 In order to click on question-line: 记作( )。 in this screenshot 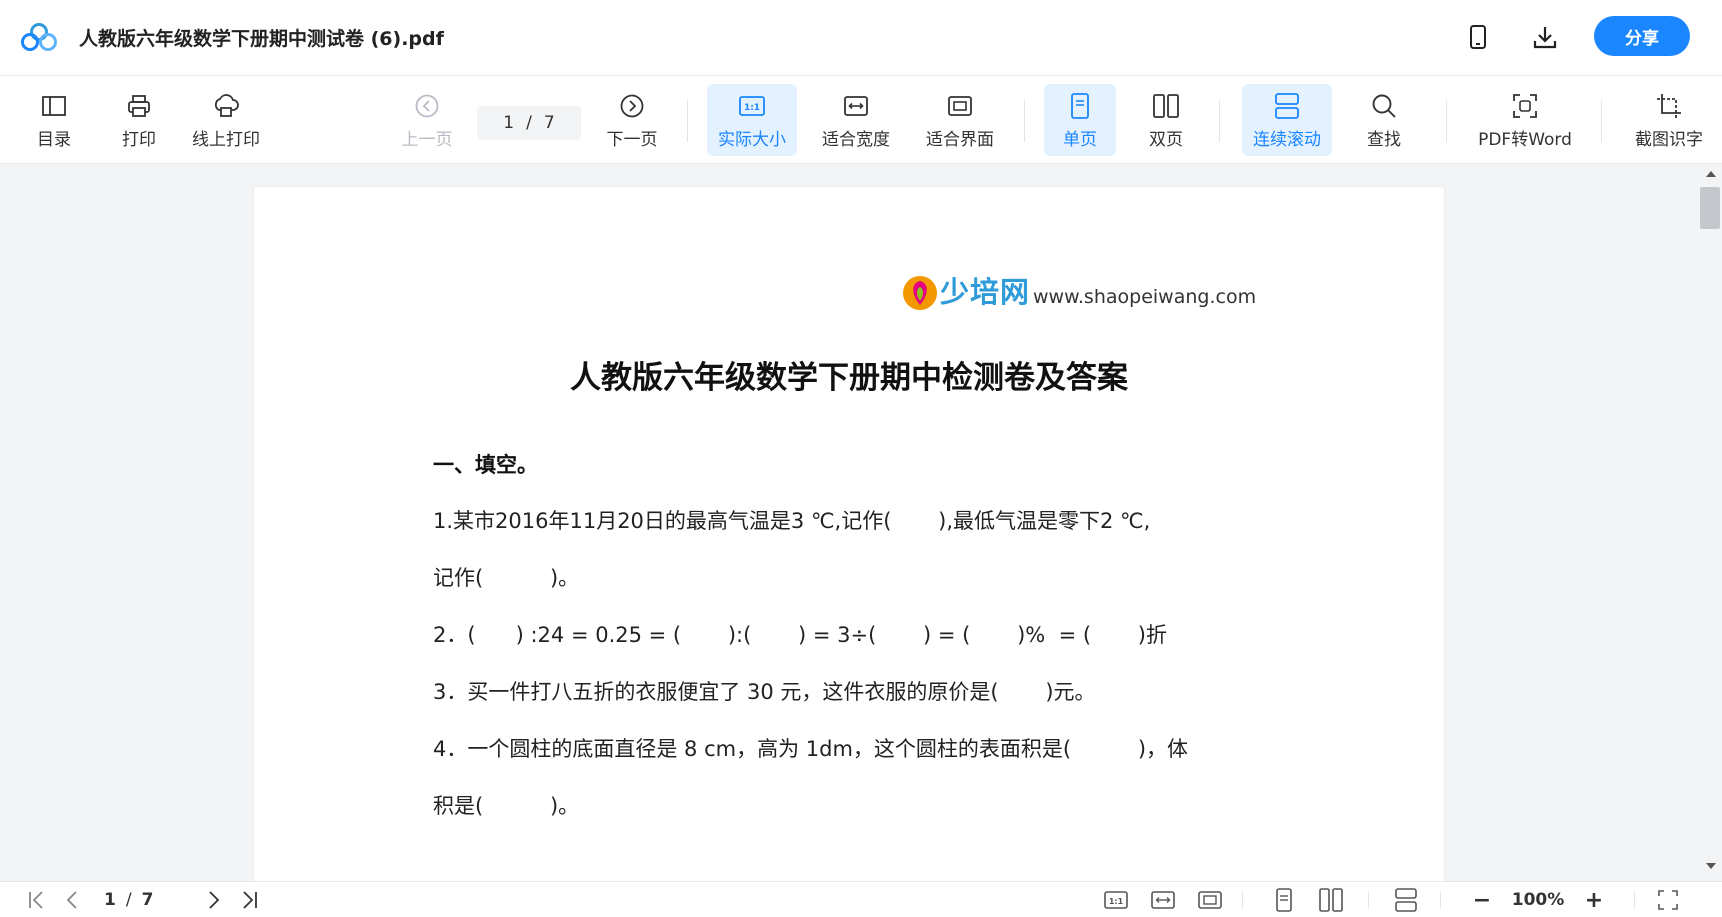, I will do `click(506, 578)`.